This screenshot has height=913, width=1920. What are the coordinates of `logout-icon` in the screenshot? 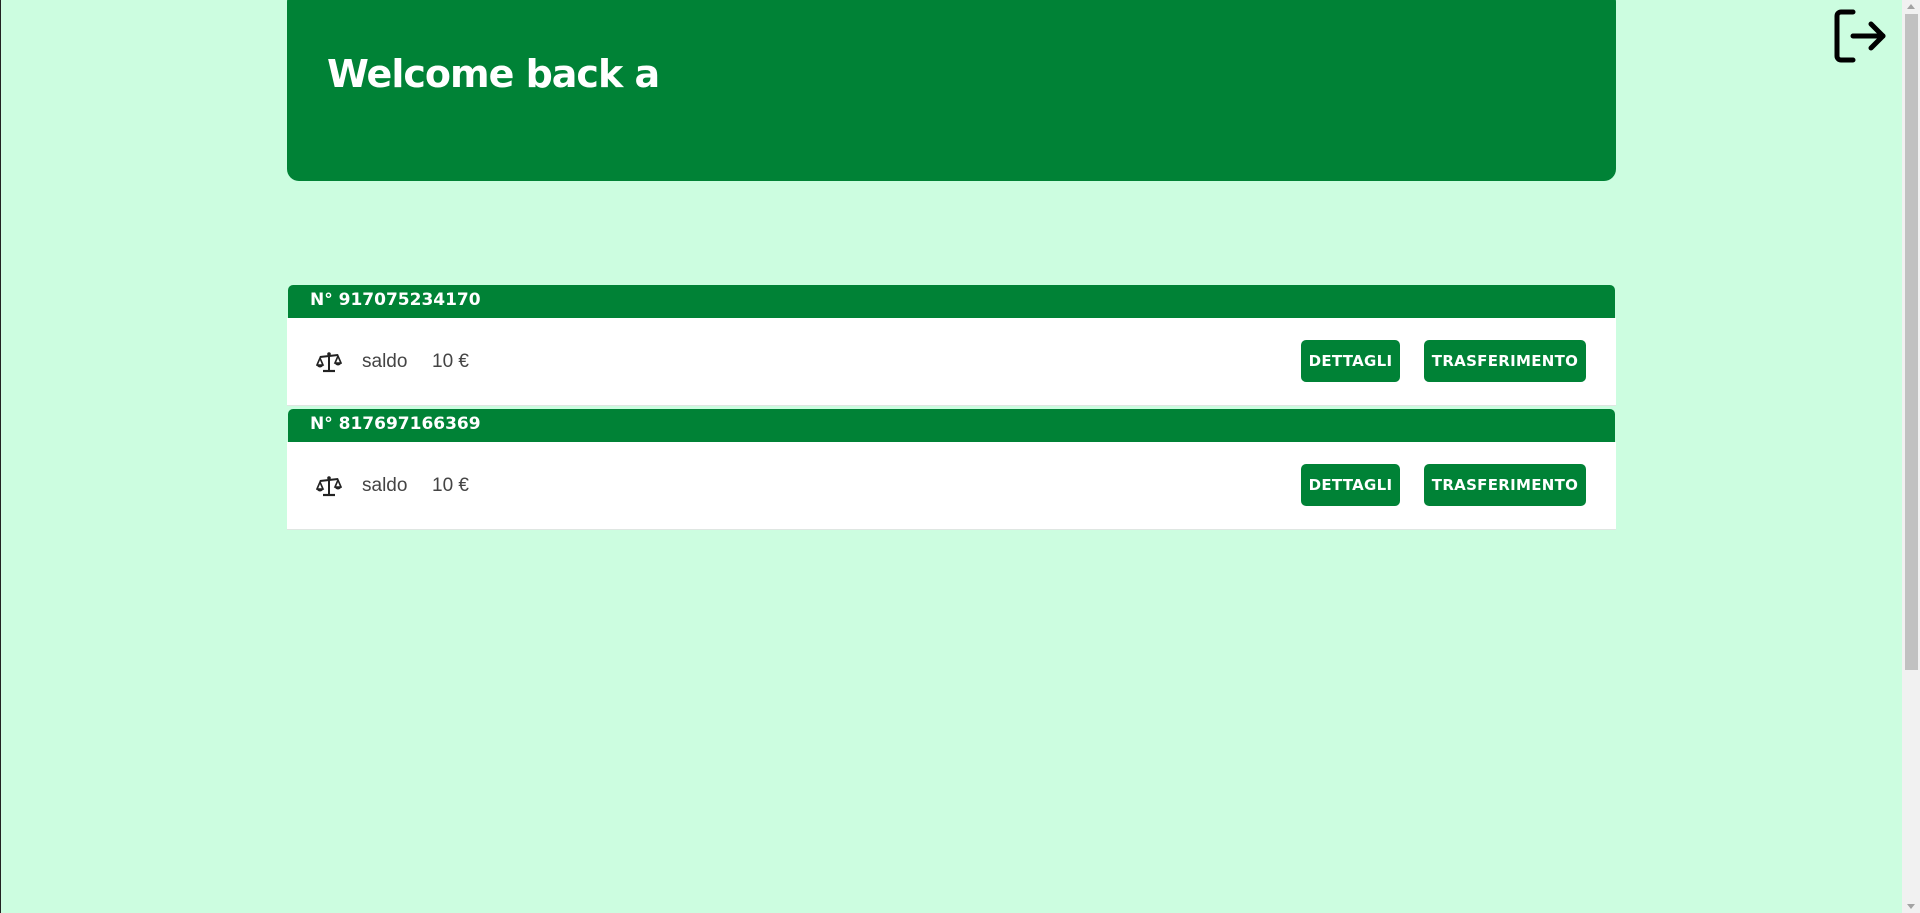 It's located at (1860, 36).